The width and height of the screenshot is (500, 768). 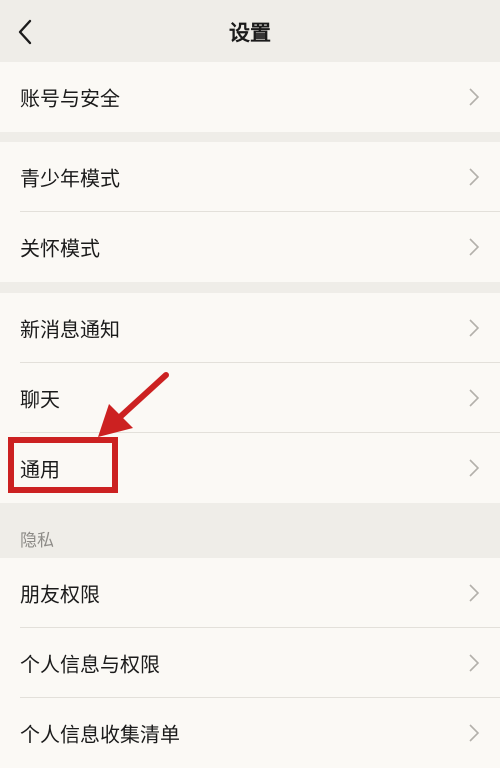 What do you see at coordinates (250, 593) in the screenshot?
I see `settings-item-friend-permissions: 朋友权限` at bounding box center [250, 593].